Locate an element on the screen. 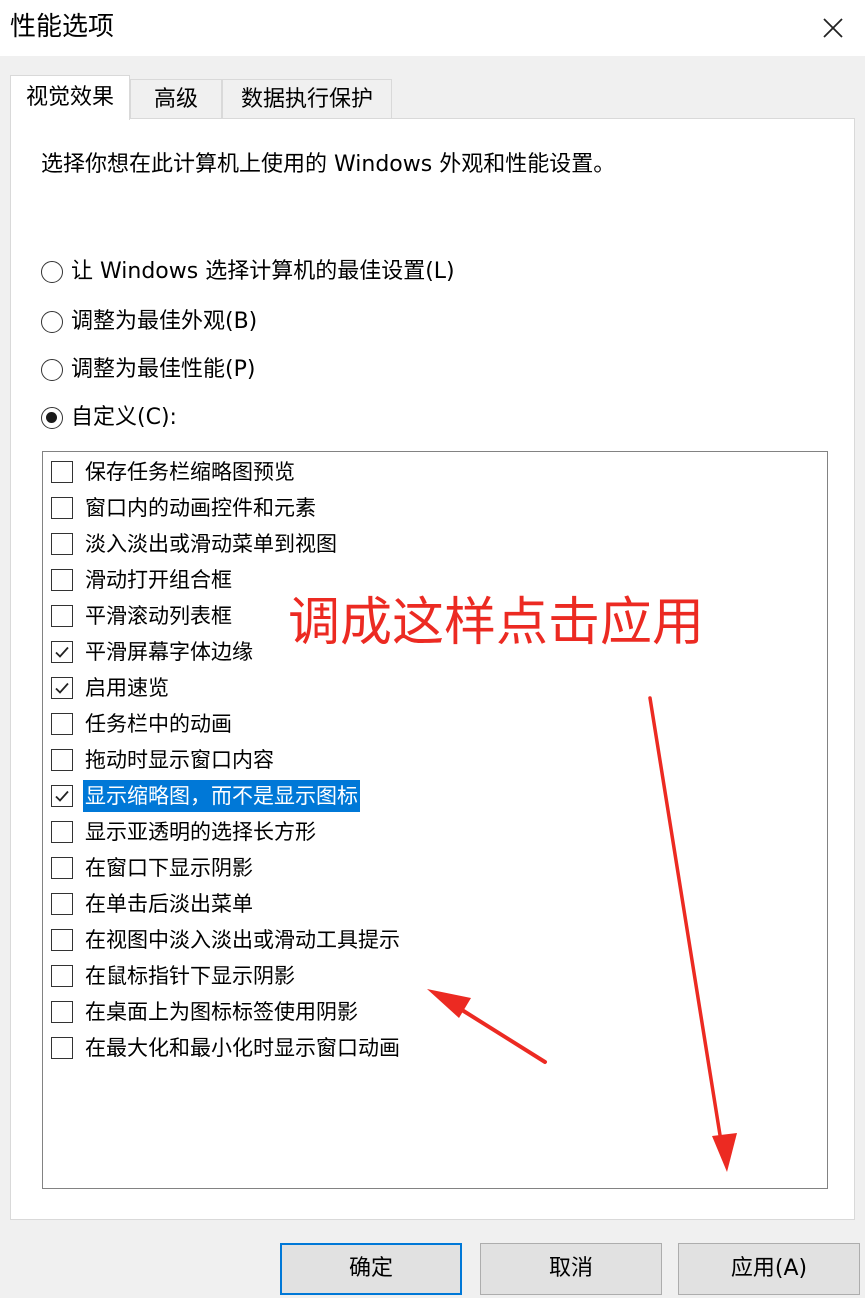 The width and height of the screenshot is (865, 1298). close-button is located at coordinates (833, 28).